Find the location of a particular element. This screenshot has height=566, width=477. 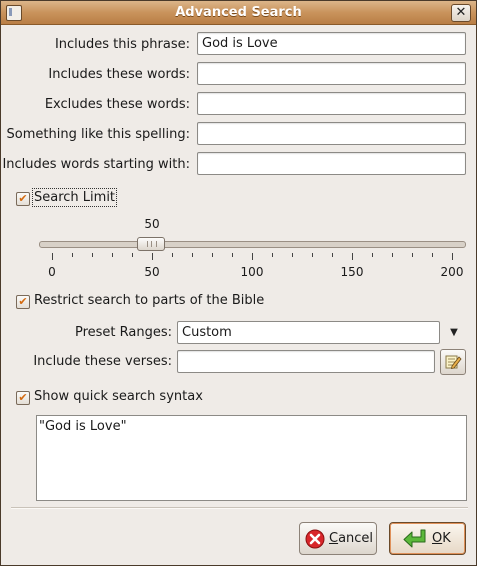

tick-label-150: 150 is located at coordinates (352, 272).